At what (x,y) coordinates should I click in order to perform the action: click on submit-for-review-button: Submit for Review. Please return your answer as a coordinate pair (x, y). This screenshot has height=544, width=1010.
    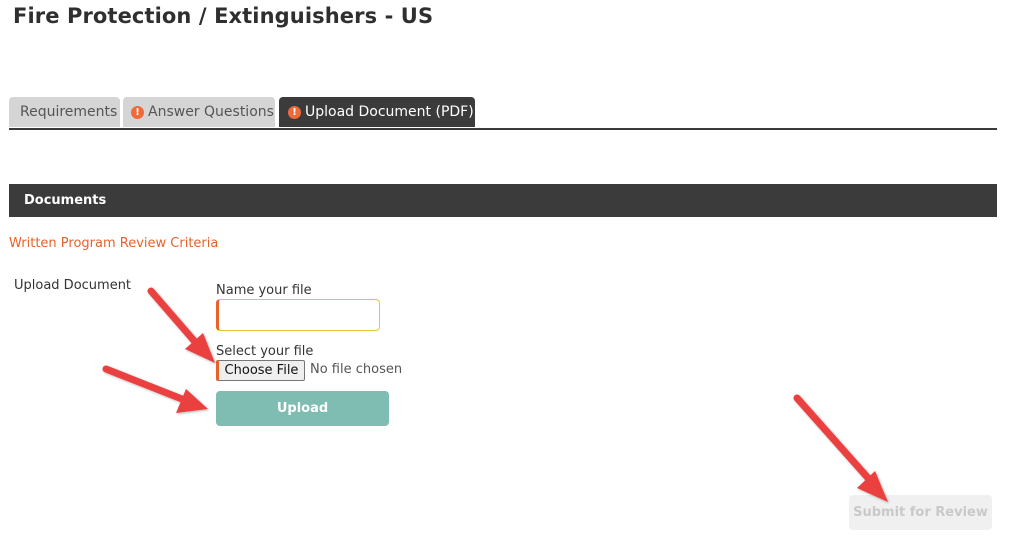
    Looking at the image, I should click on (920, 512).